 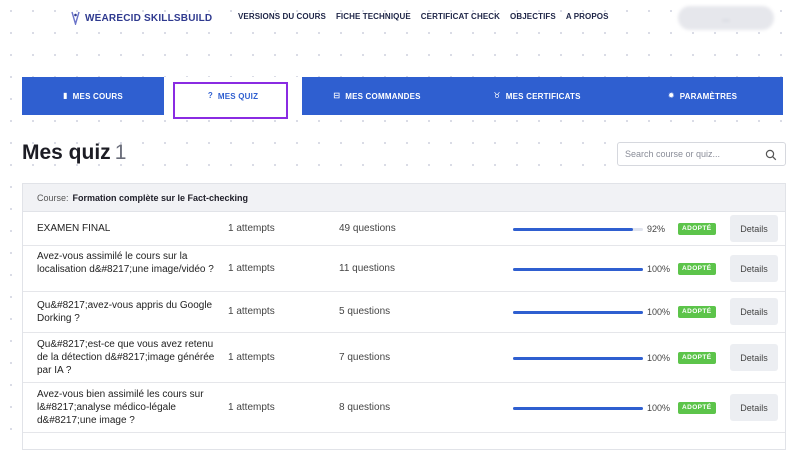 I want to click on nav-fiche-technique: FICHE TECHNIQUE, so click(x=373, y=16).